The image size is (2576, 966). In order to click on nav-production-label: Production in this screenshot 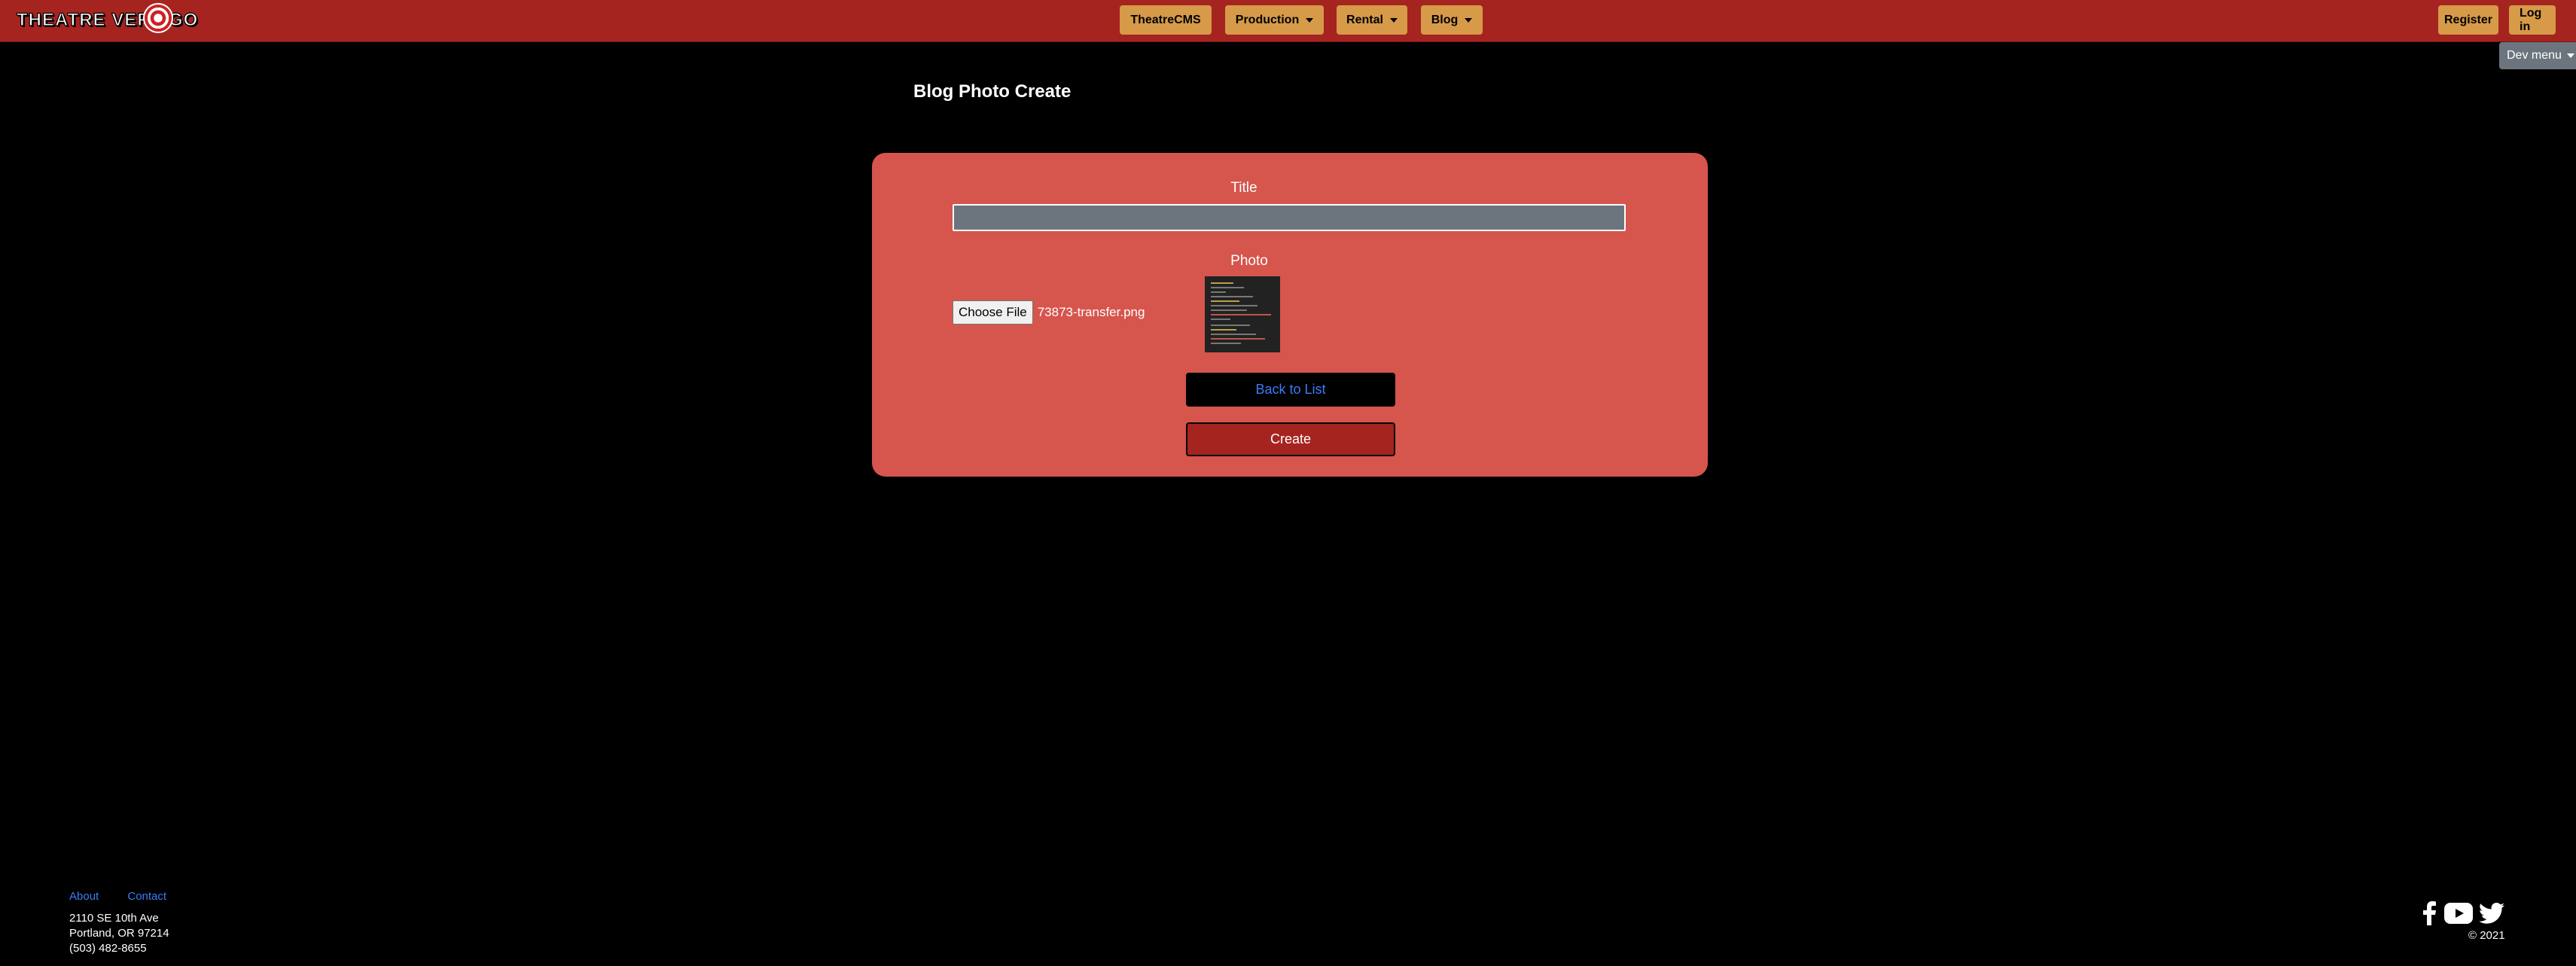, I will do `click(1267, 19)`.